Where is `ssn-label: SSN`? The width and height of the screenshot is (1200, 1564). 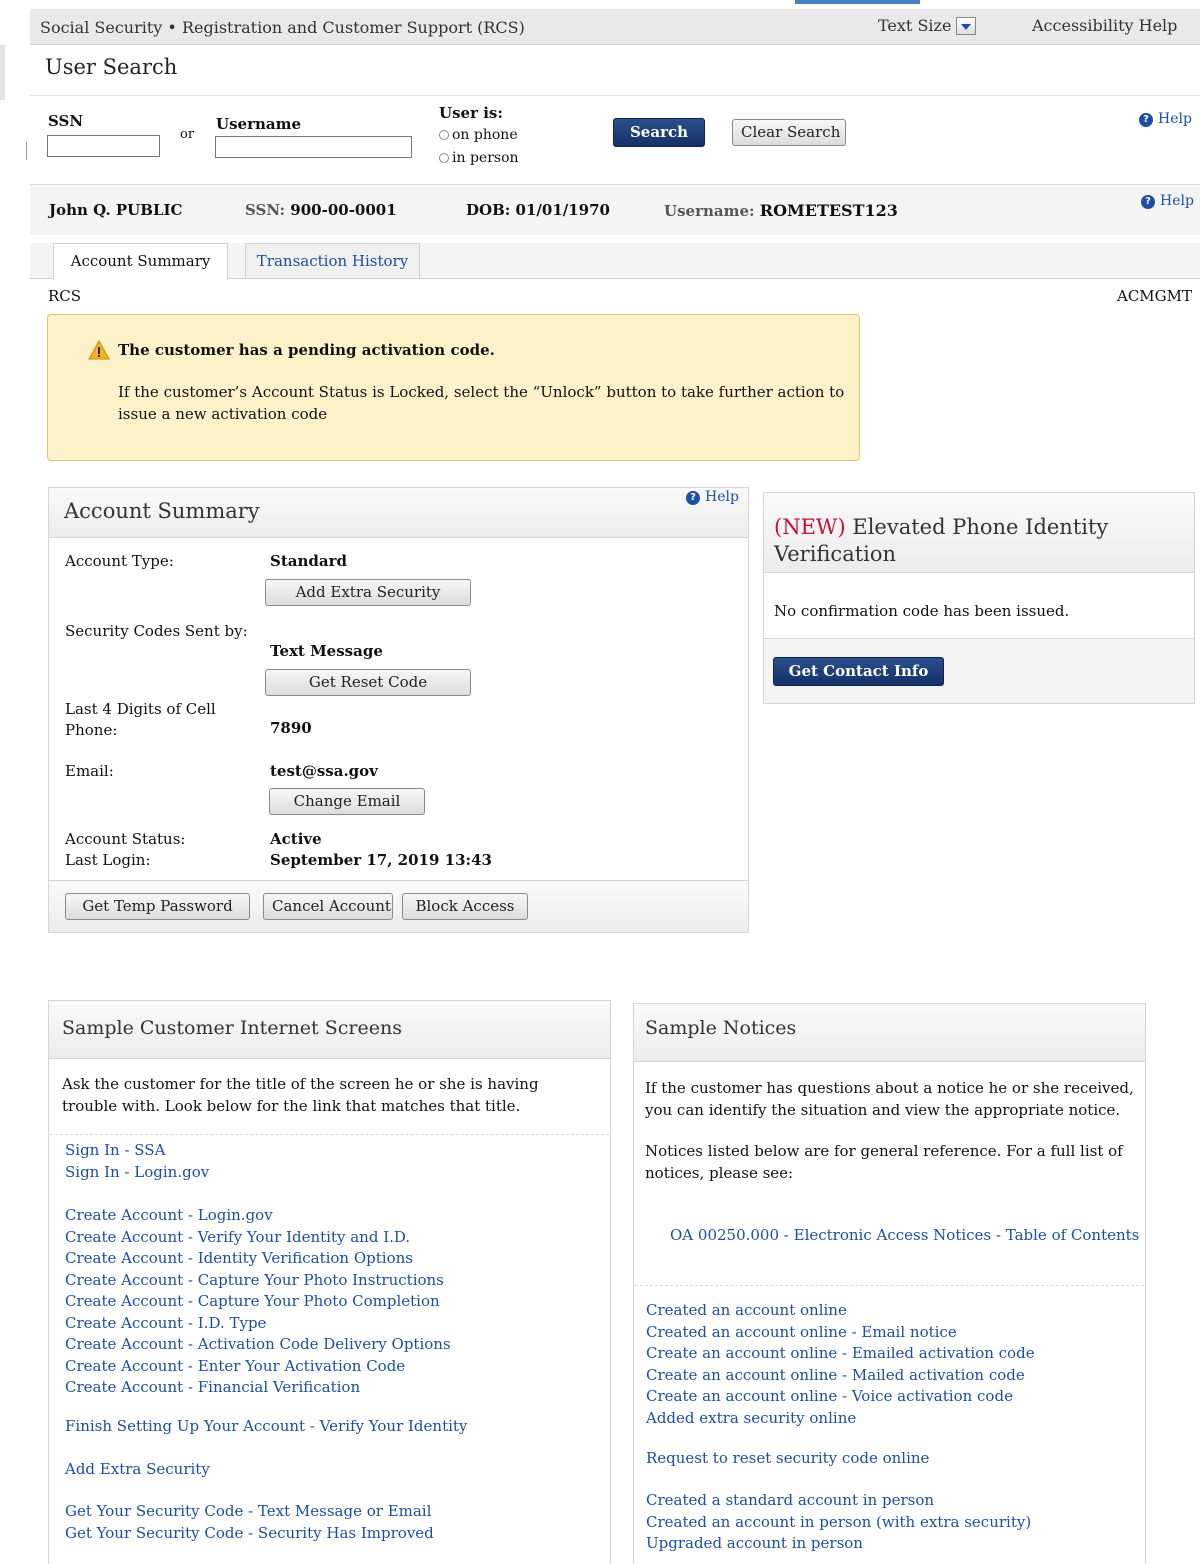 ssn-label: SSN is located at coordinates (66, 121).